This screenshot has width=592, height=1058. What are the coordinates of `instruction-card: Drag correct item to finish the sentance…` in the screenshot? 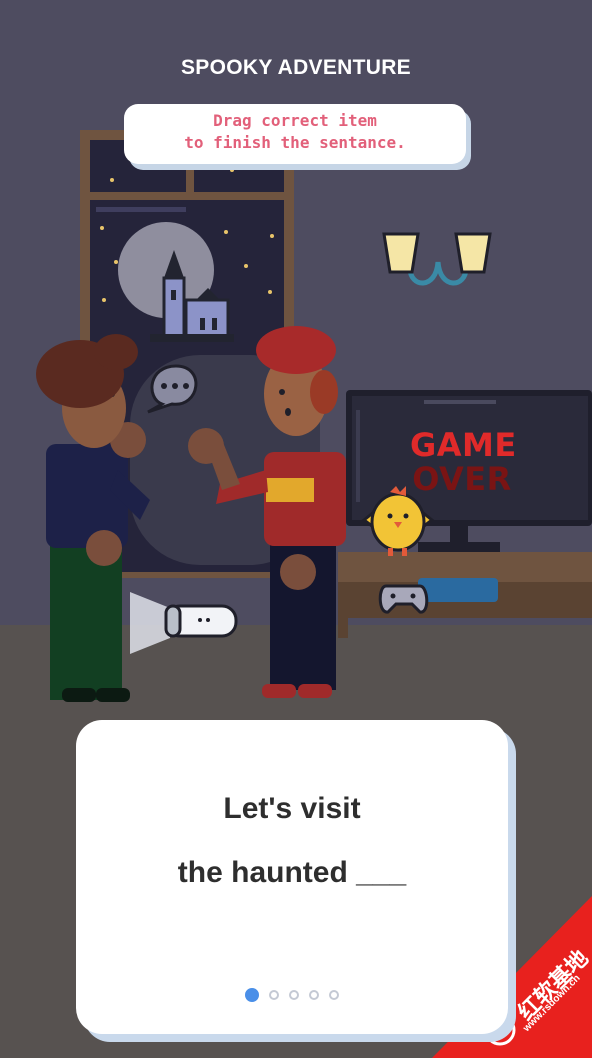 It's located at (295, 134).